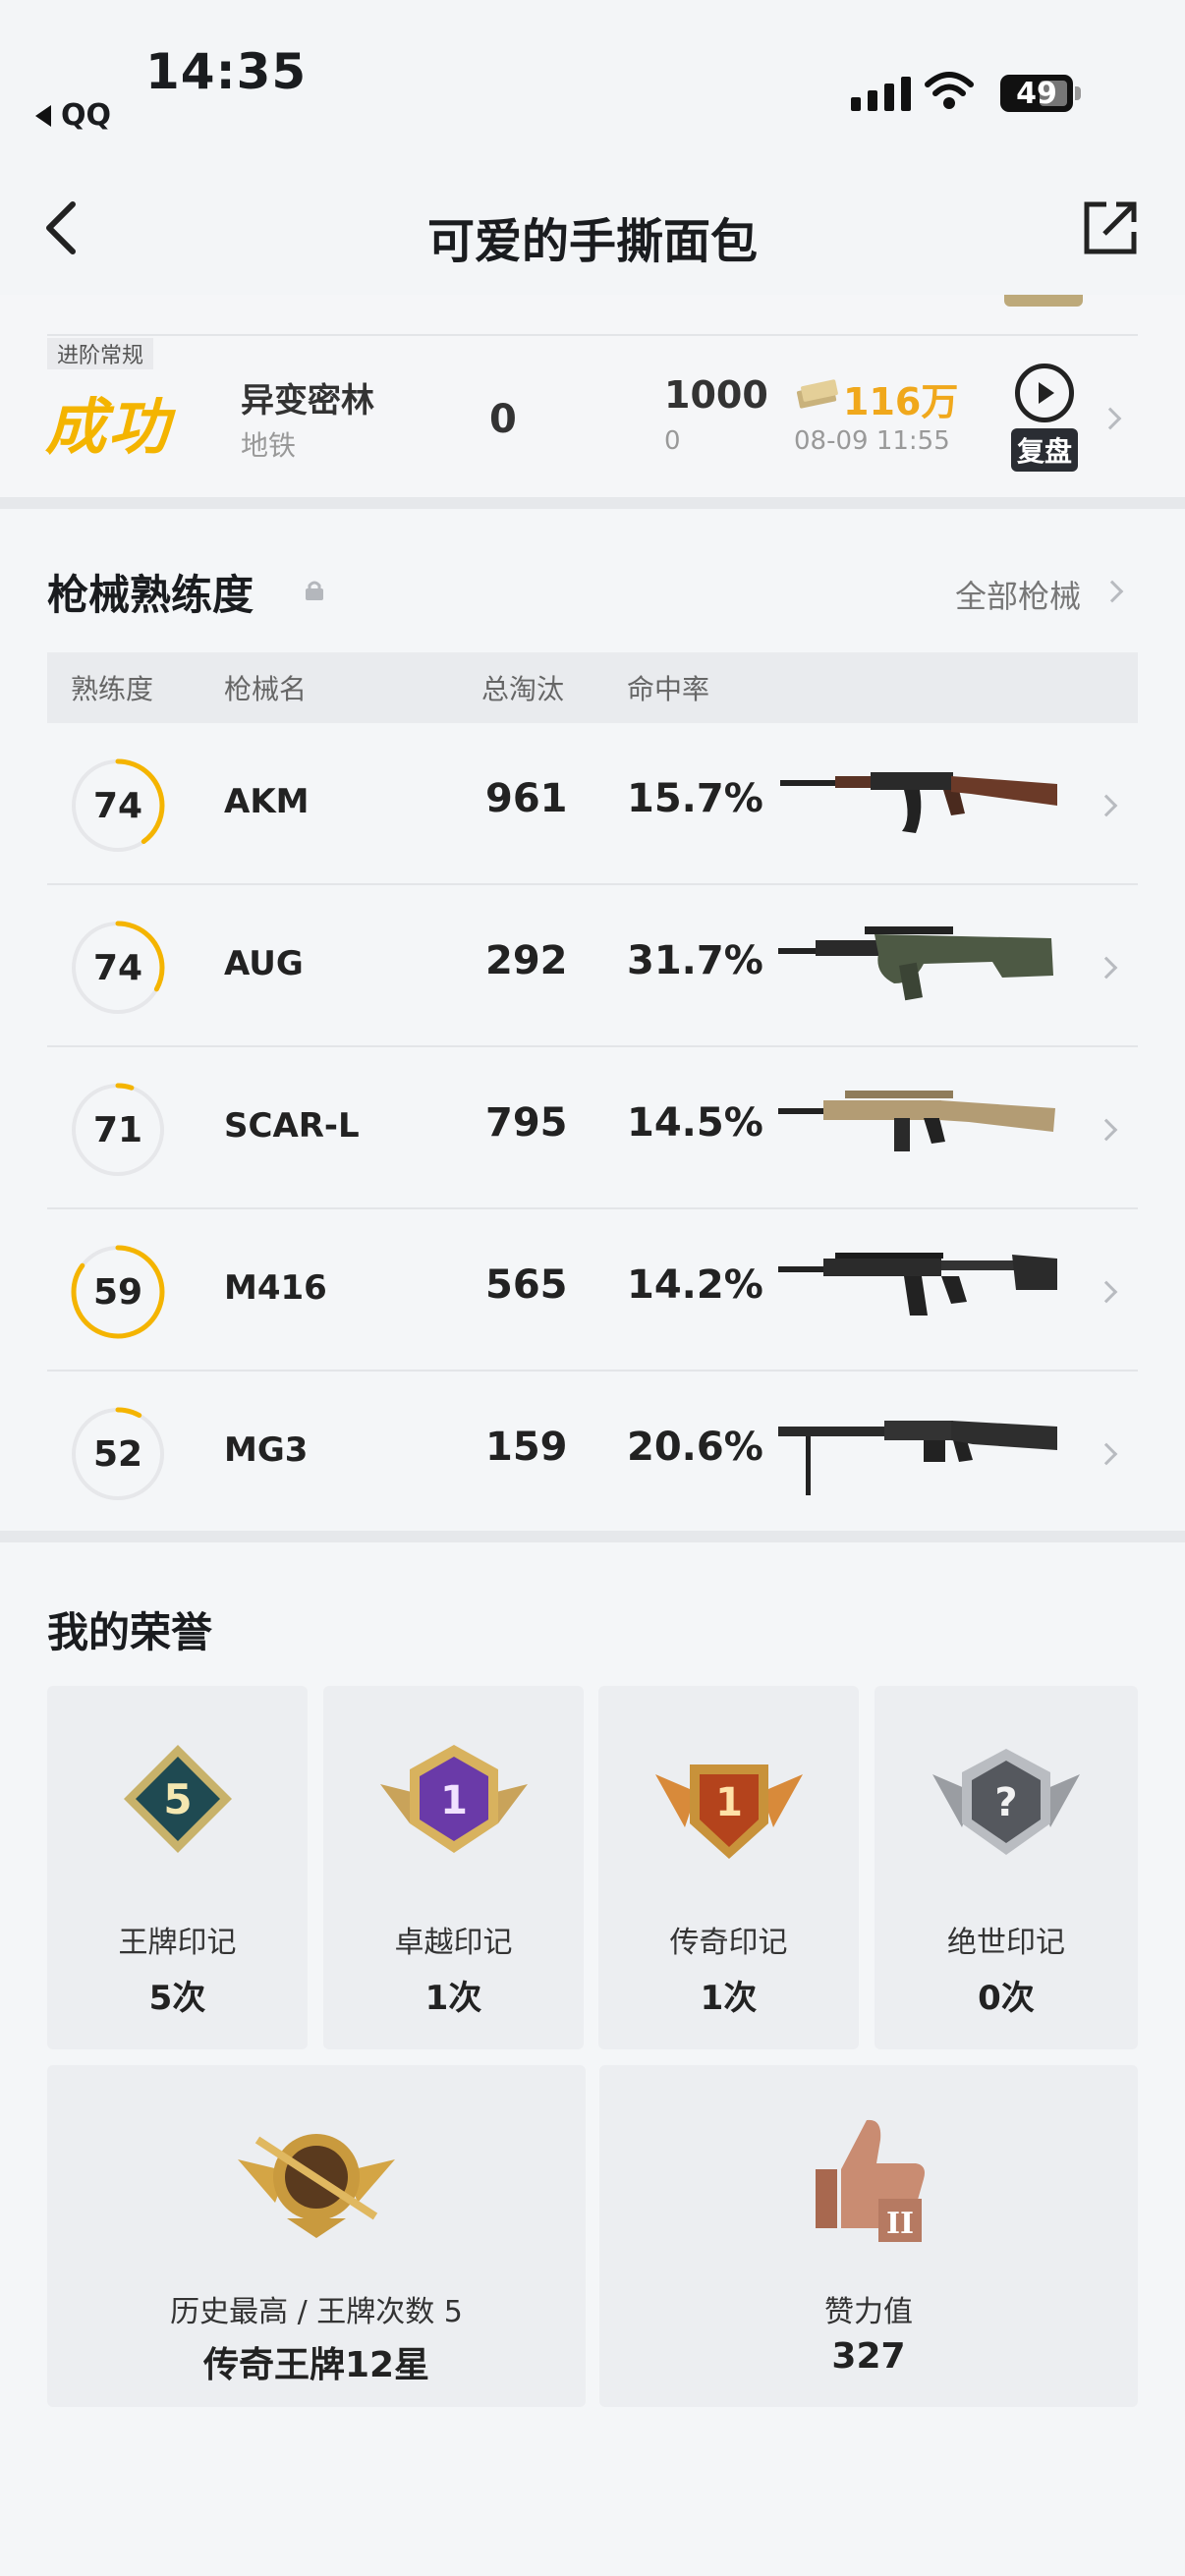 Image resolution: width=1185 pixels, height=2576 pixels. I want to click on header-accuracy: 命中率, so click(668, 689).